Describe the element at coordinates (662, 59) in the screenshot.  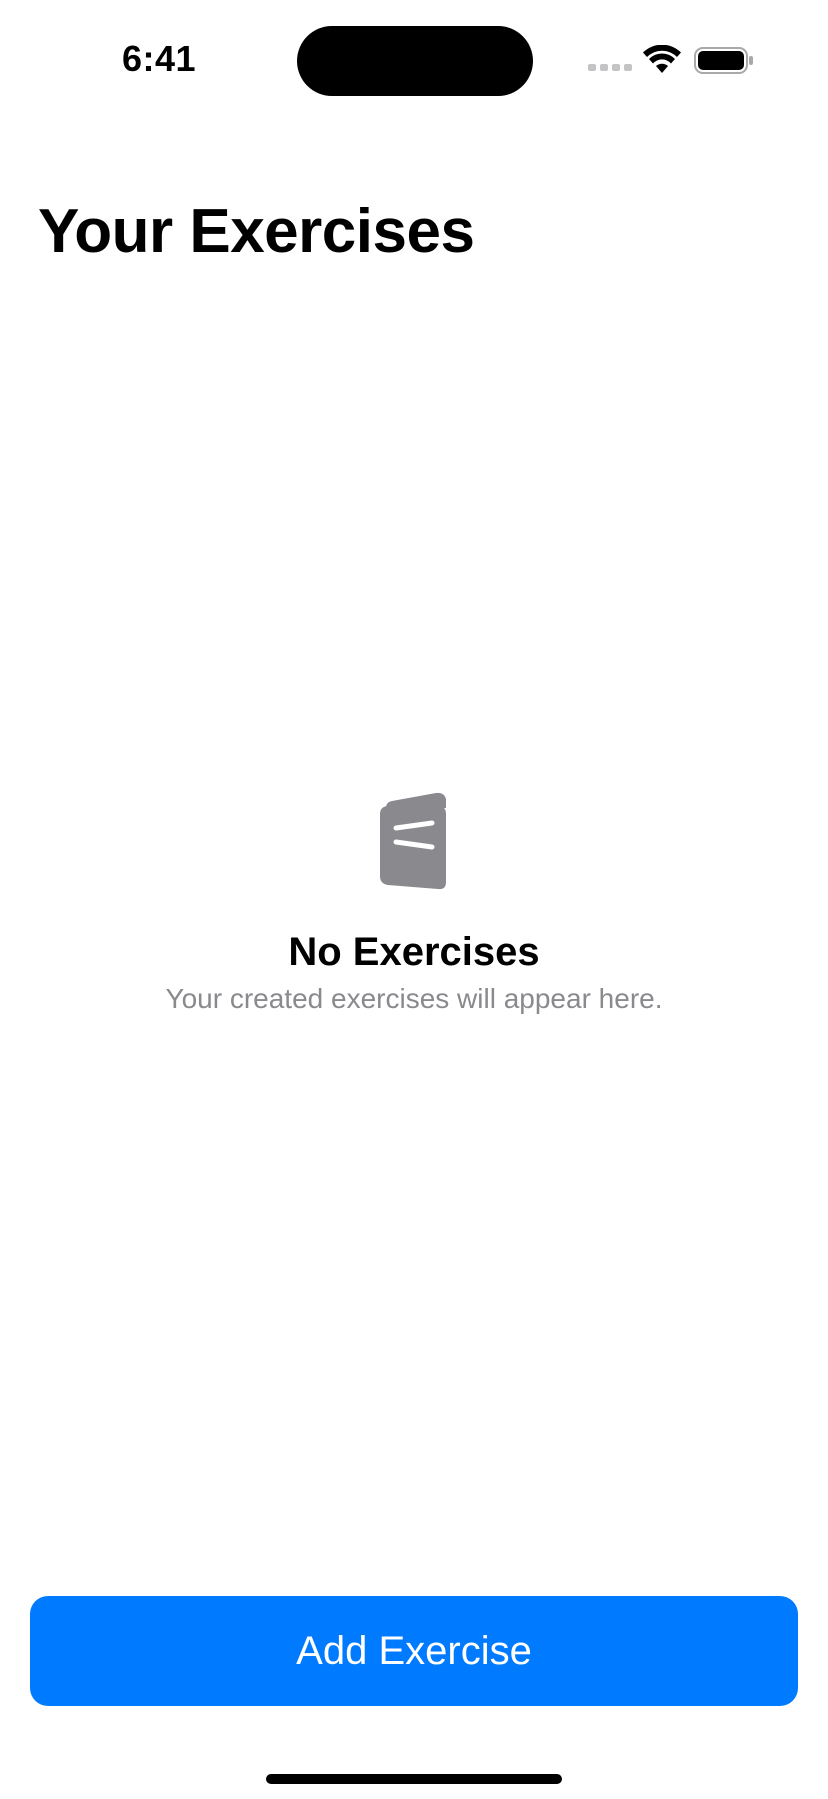
I see `wifi-icon` at that location.